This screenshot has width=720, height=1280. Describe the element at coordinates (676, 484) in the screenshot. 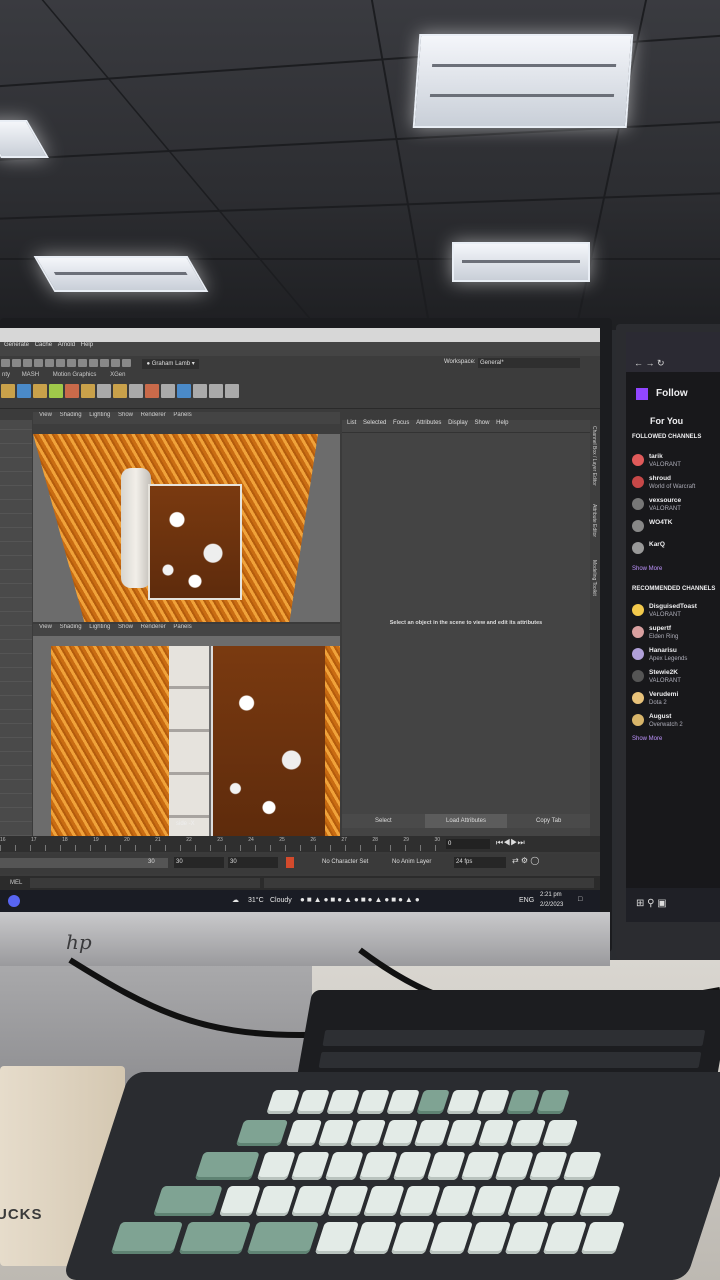

I see `followed-channel: shroud World of Warcraft` at that location.